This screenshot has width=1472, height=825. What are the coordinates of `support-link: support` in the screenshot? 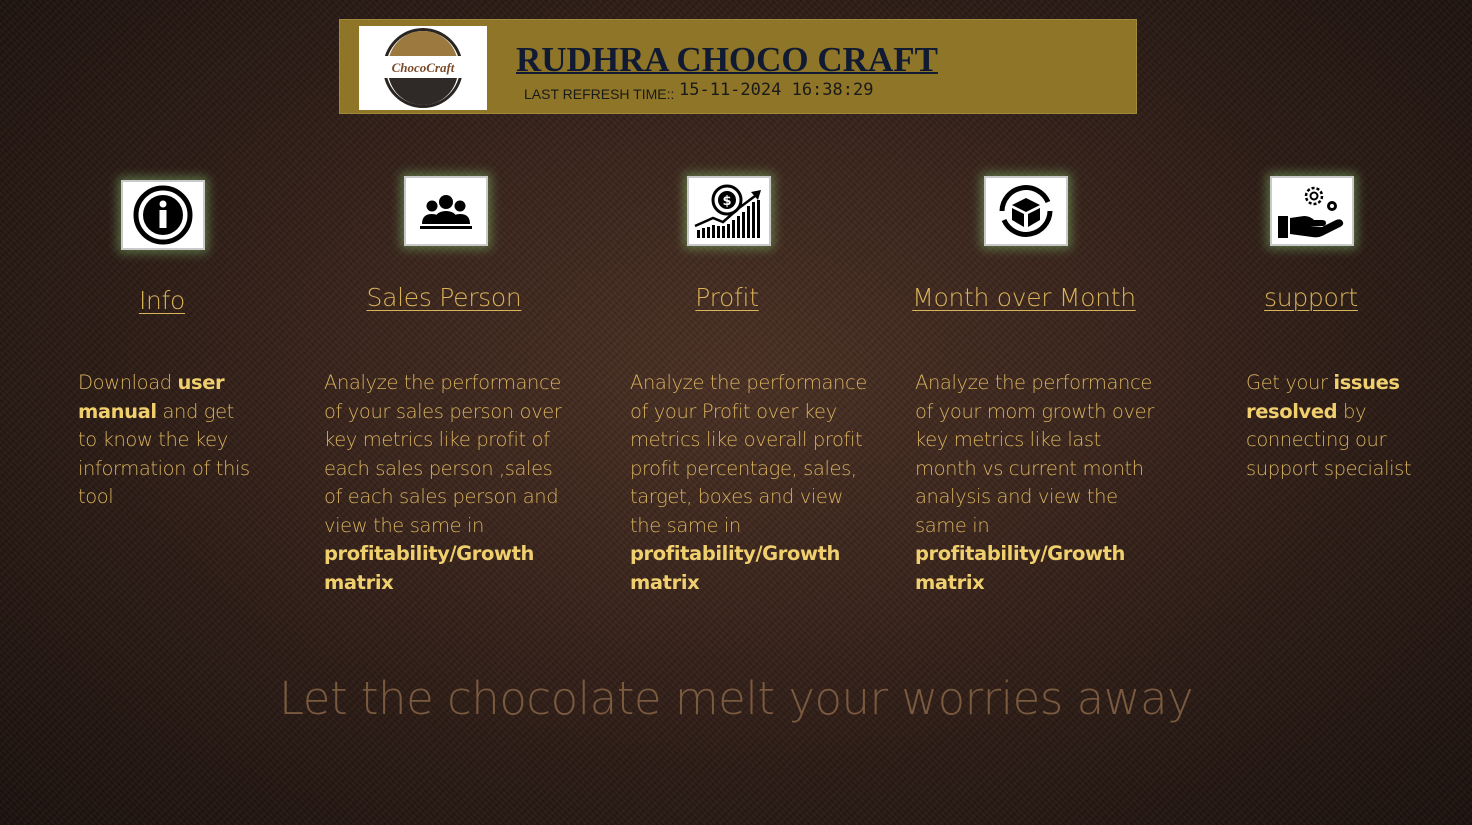 It's located at (1311, 297).